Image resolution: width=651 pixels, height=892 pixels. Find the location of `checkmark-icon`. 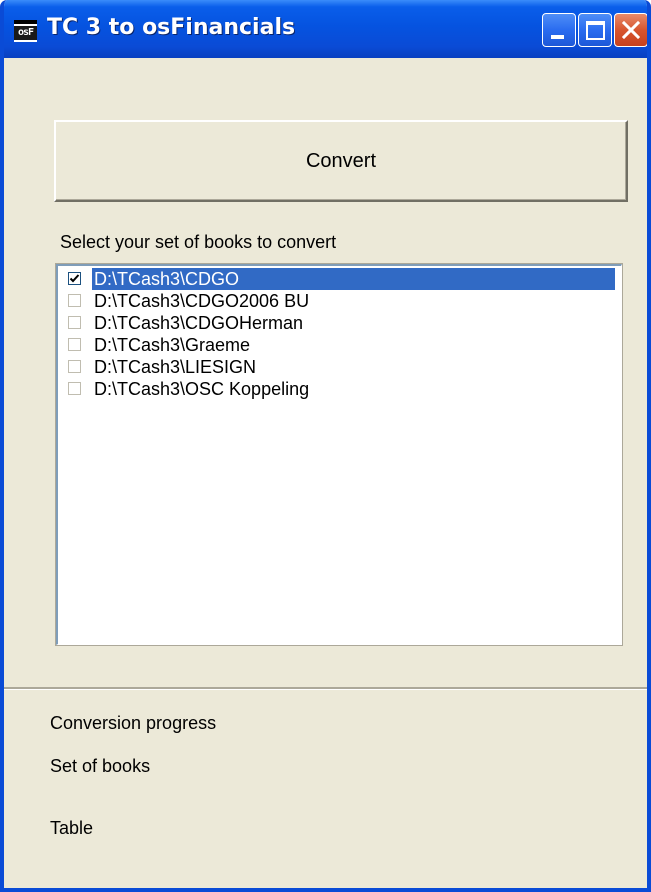

checkmark-icon is located at coordinates (74, 278).